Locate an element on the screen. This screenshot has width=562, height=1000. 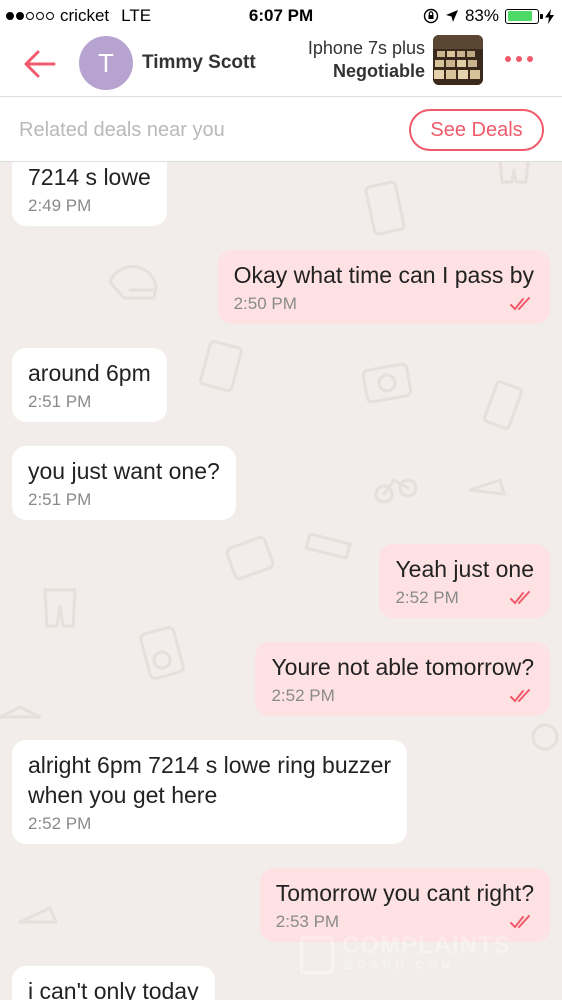
related-deals-prompt: Related deals near you is located at coordinates (122, 130).